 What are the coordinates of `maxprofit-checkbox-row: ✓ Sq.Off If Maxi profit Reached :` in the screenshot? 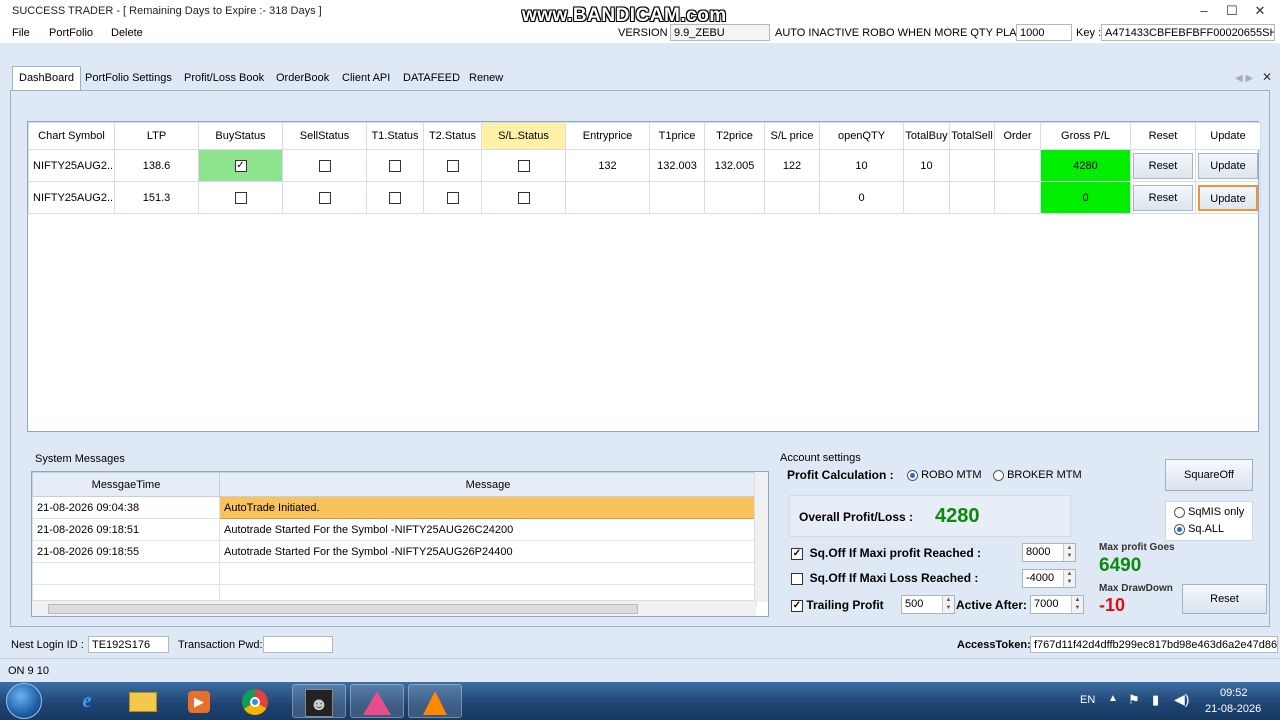 It's located at (886, 553).